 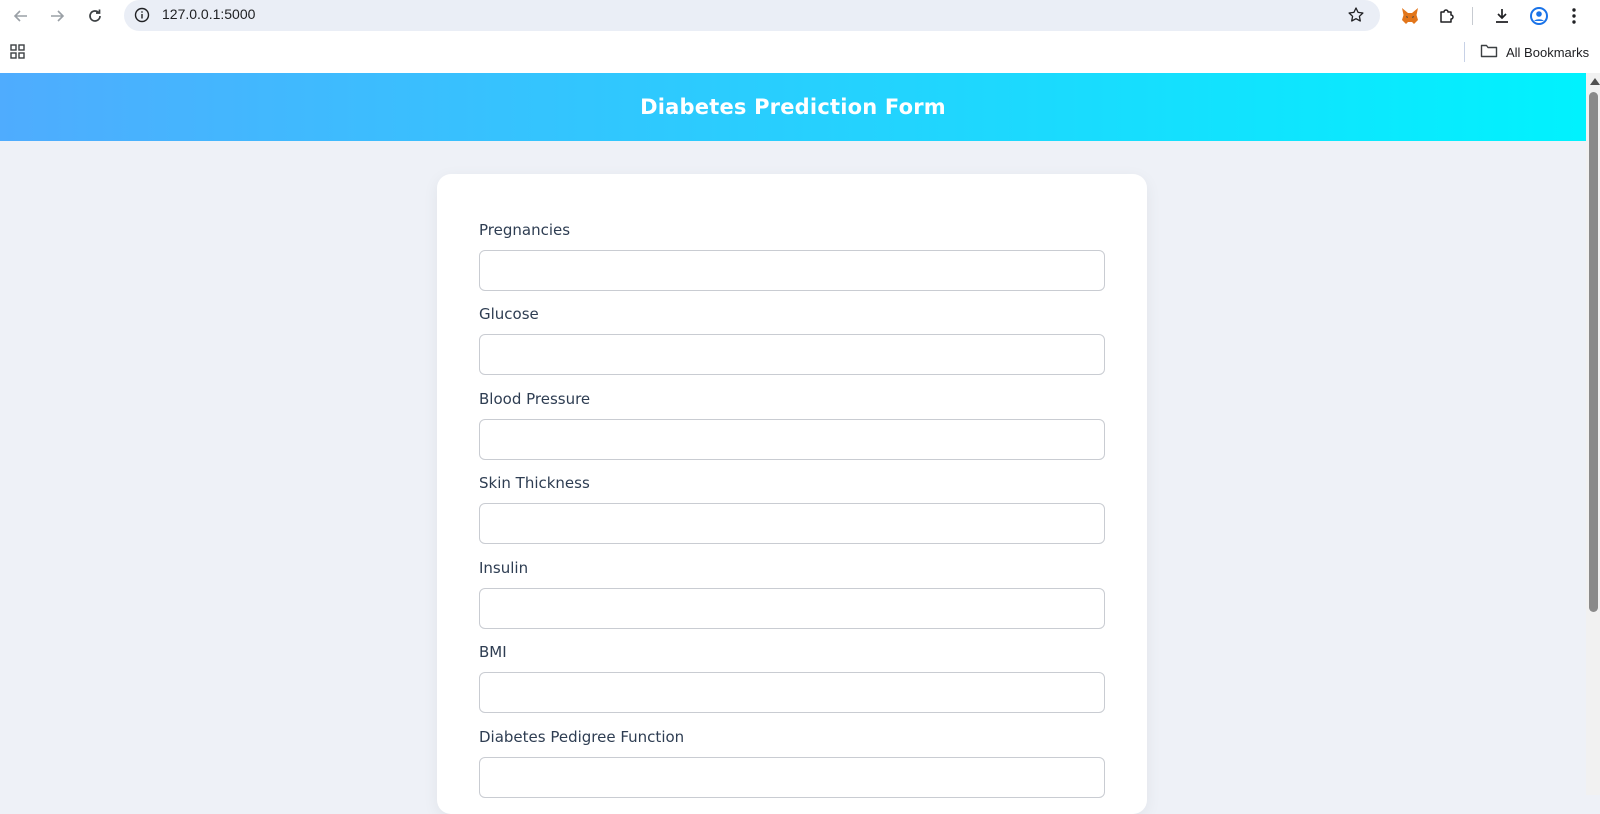 I want to click on pregnancies-label: Pregnancies, so click(x=525, y=230).